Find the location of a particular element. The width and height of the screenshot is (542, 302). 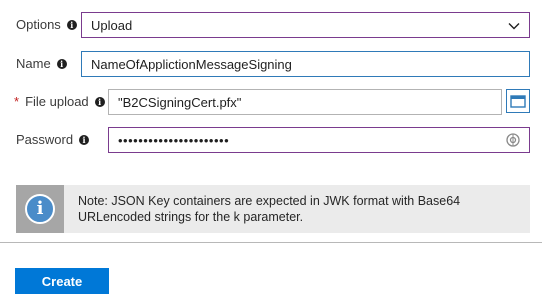

options-label-group: Options i is located at coordinates (46, 24).